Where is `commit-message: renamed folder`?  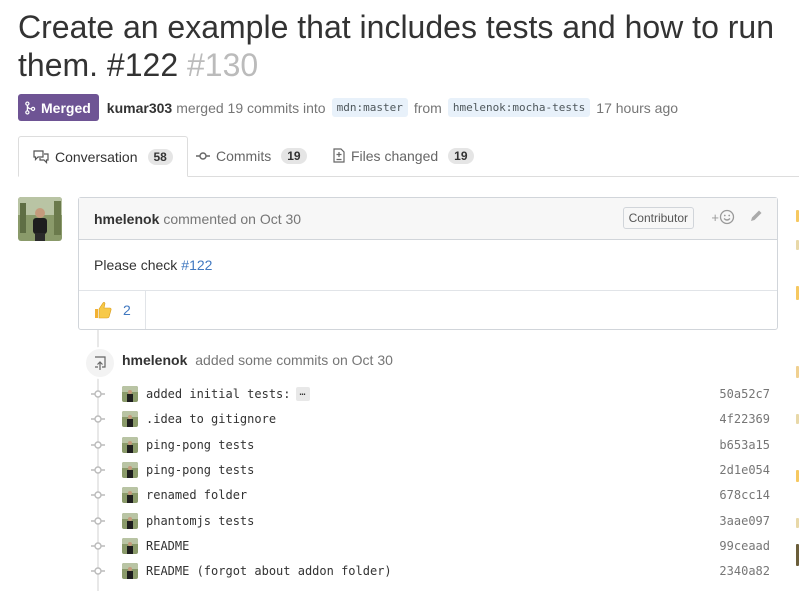 commit-message: renamed folder is located at coordinates (428, 495).